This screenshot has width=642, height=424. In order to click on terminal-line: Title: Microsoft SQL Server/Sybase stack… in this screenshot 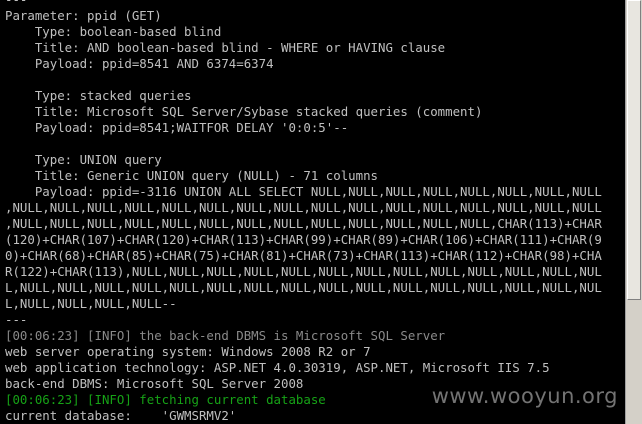, I will do `click(244, 111)`.